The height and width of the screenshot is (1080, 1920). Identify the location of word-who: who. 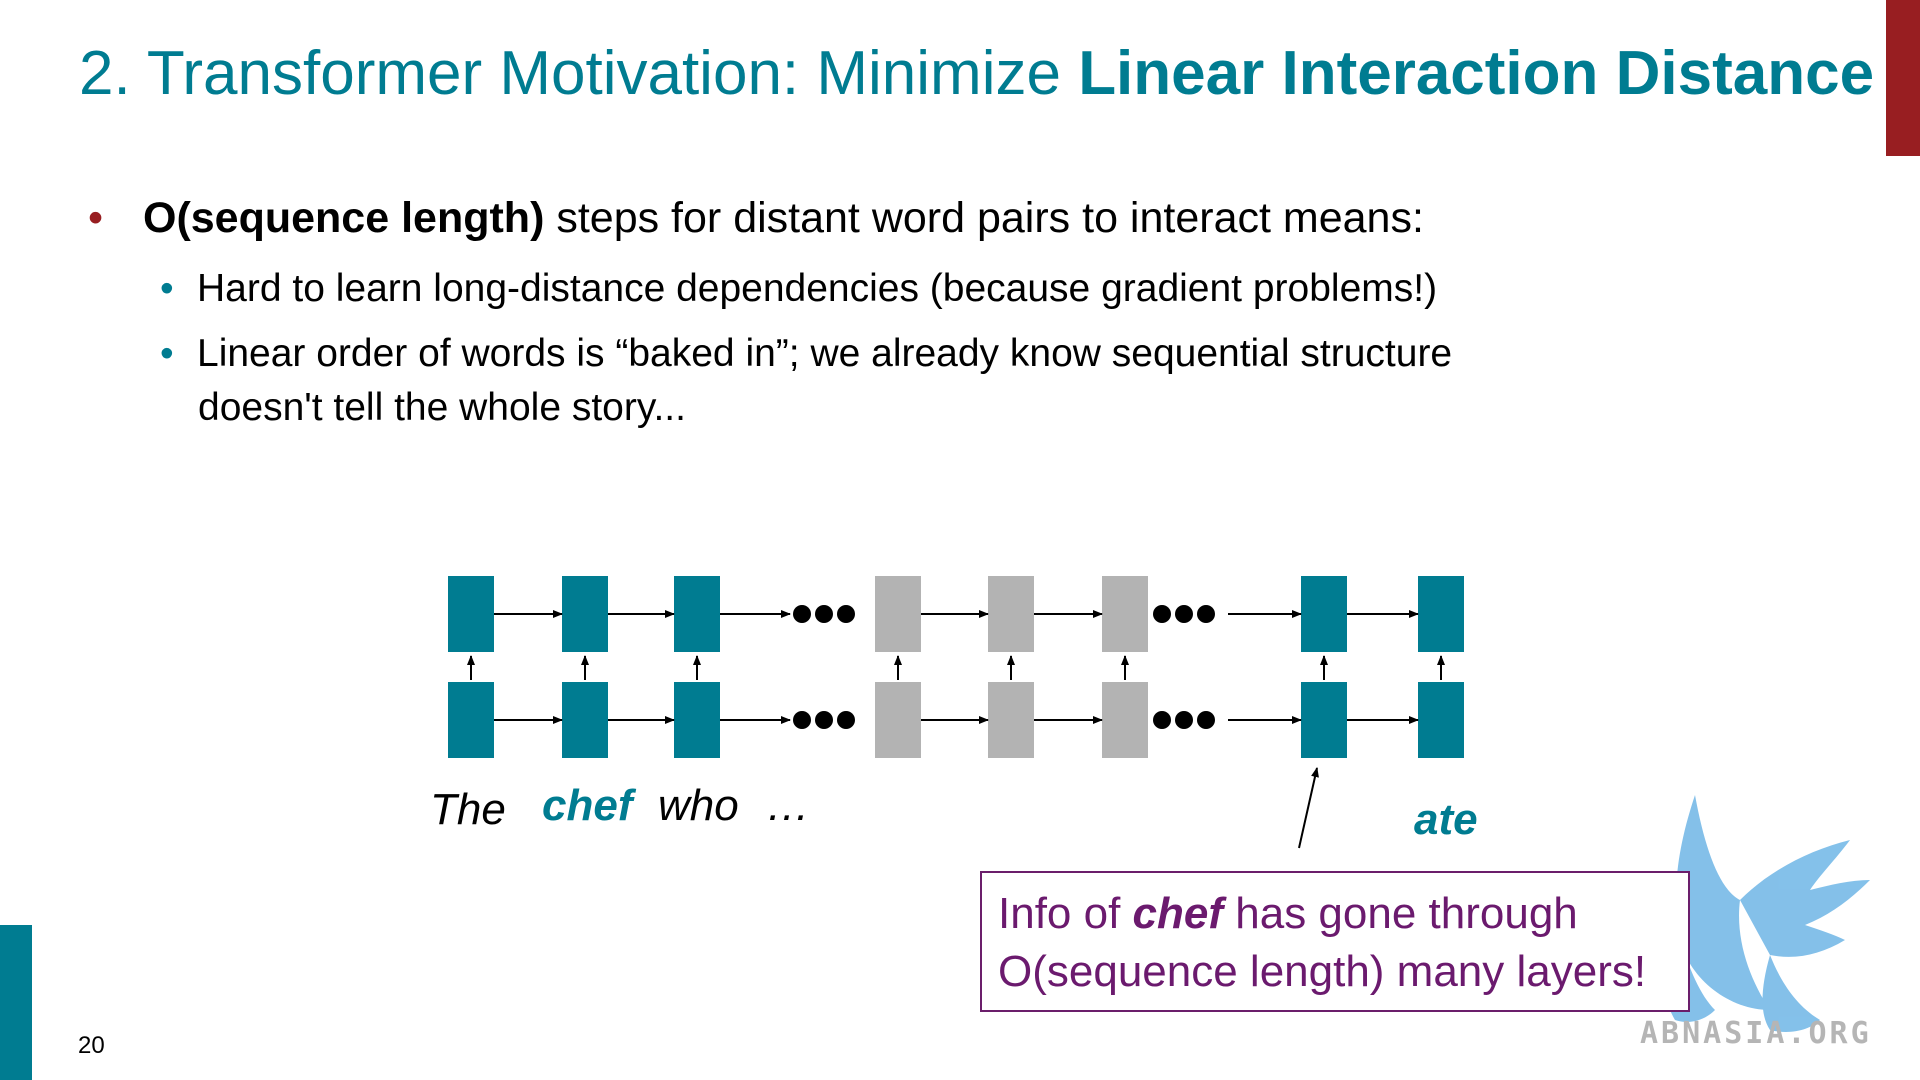
(698, 805).